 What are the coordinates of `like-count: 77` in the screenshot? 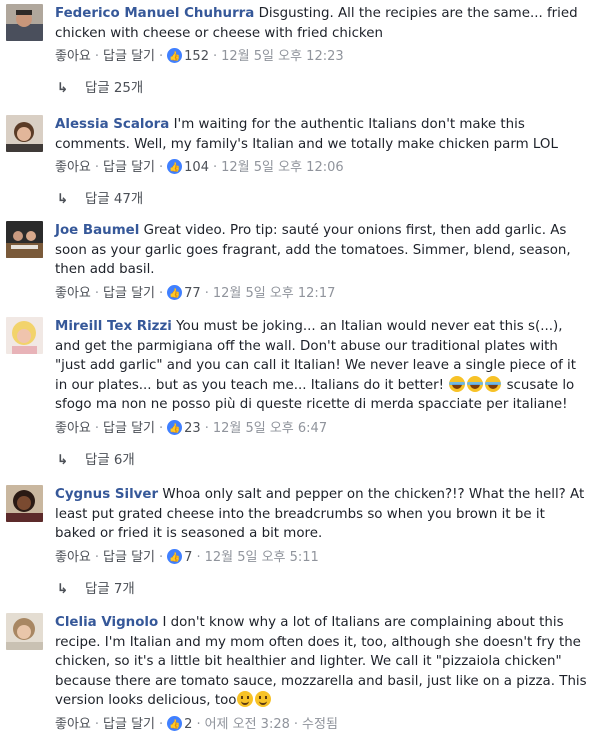 It's located at (192, 293).